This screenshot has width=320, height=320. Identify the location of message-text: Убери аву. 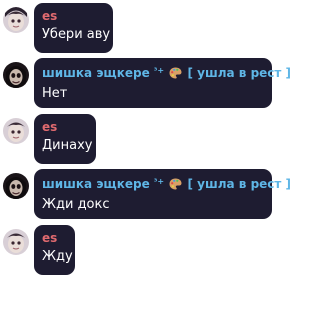
(76, 34).